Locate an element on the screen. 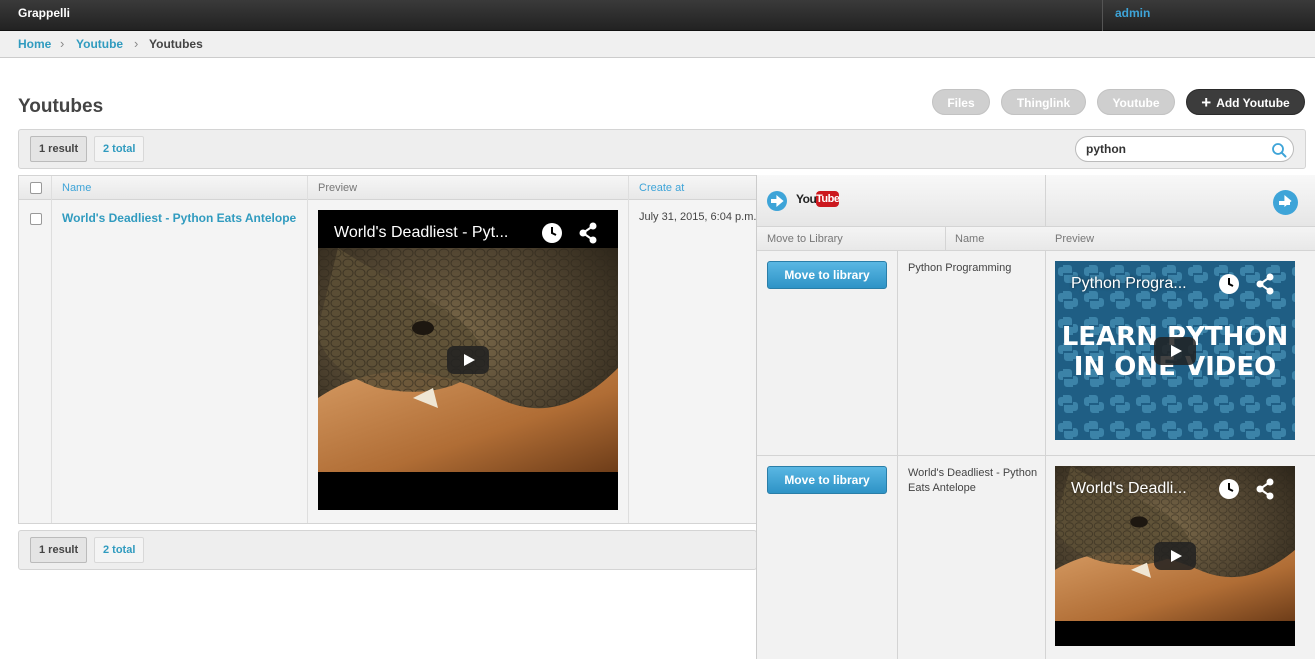 This screenshot has height=659, width=1315. user-tools: admin is located at coordinates (1208, 15).